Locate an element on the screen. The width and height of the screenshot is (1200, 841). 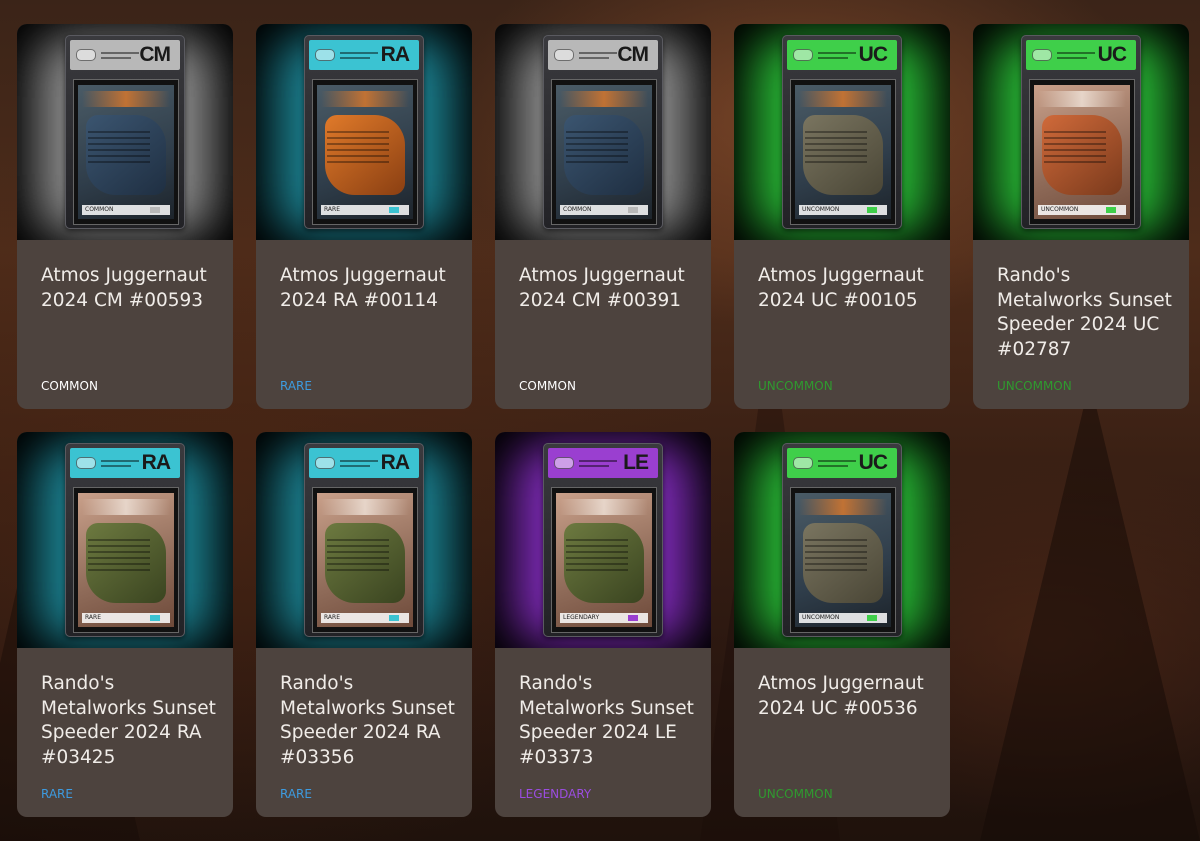
card-title: Atmos Juggernaut 2024 RA #00114 is located at coordinates (367, 288).